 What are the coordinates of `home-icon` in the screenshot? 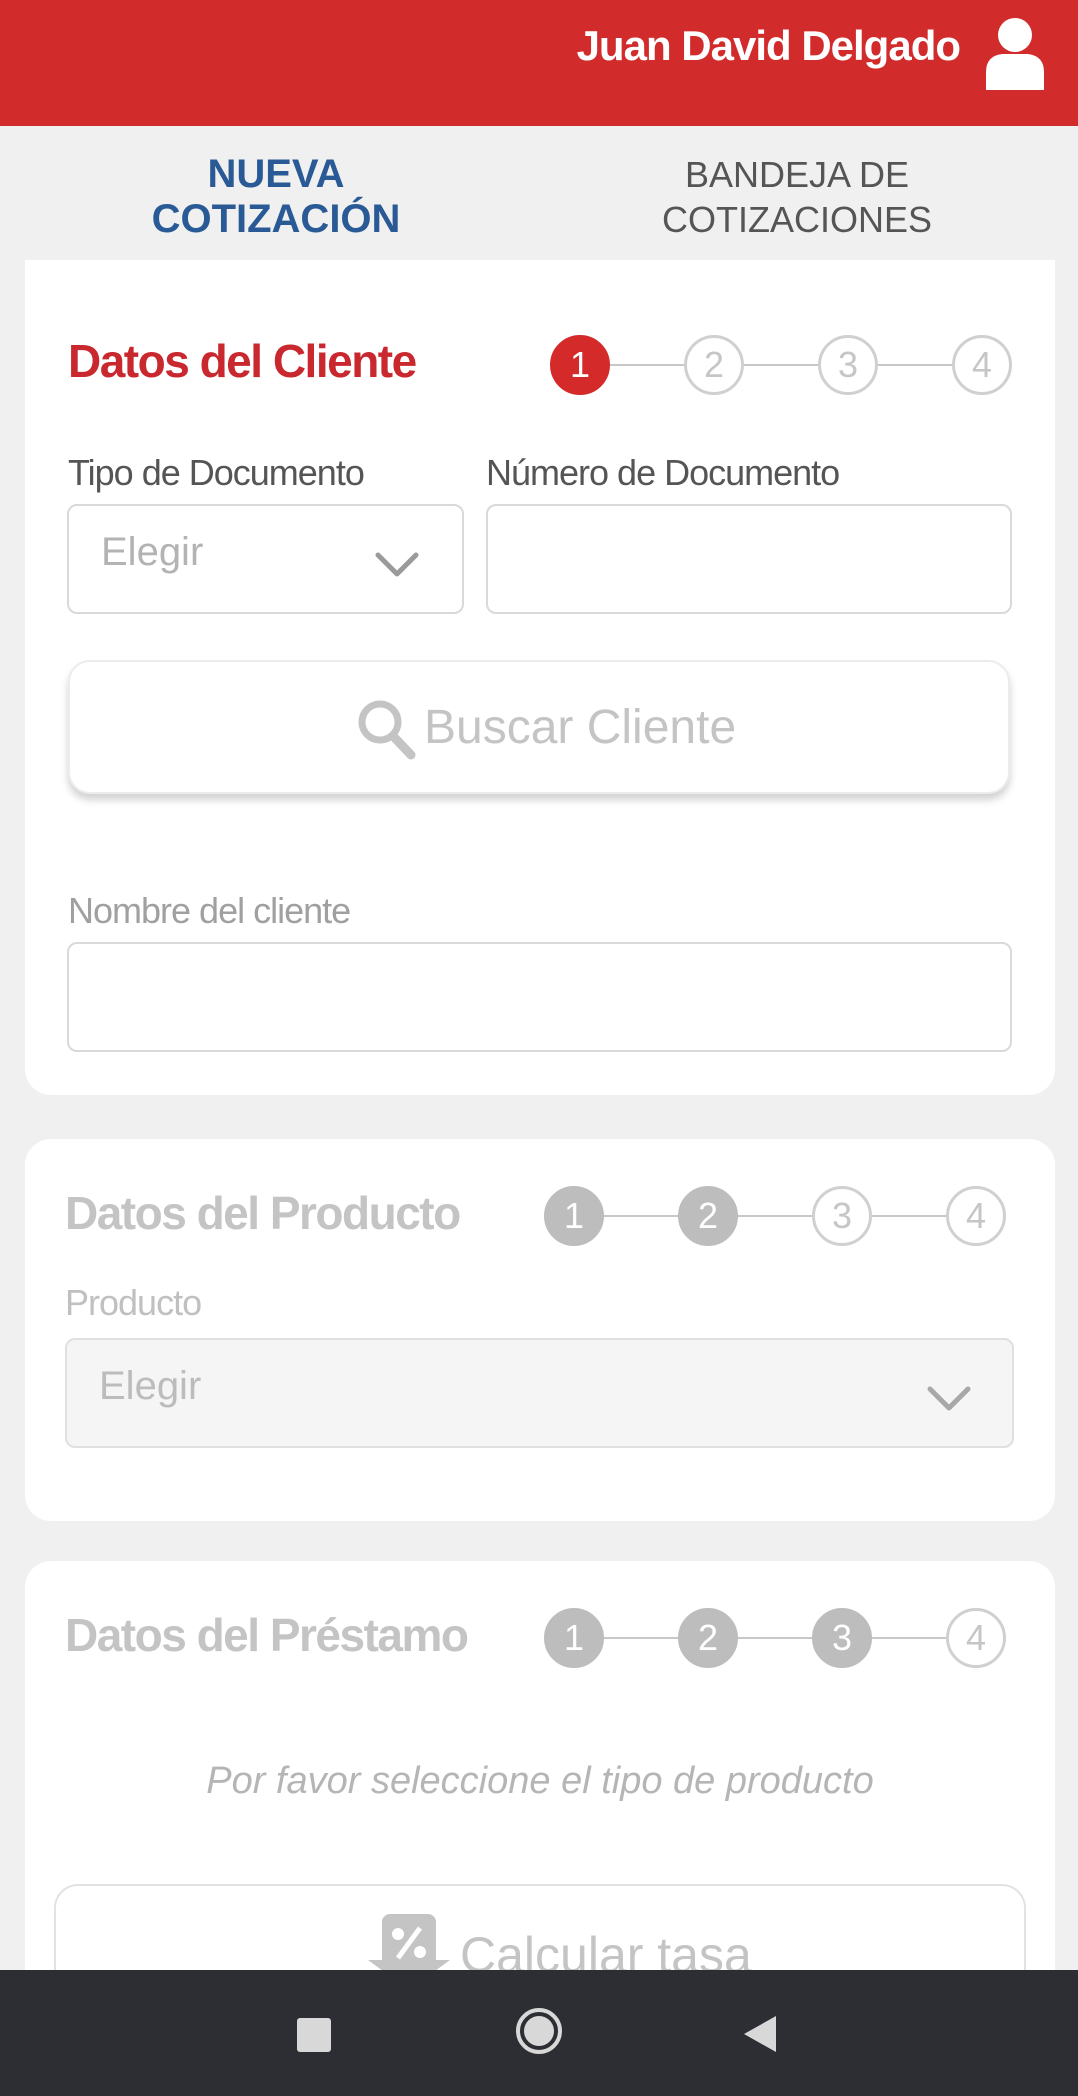 It's located at (539, 2031).